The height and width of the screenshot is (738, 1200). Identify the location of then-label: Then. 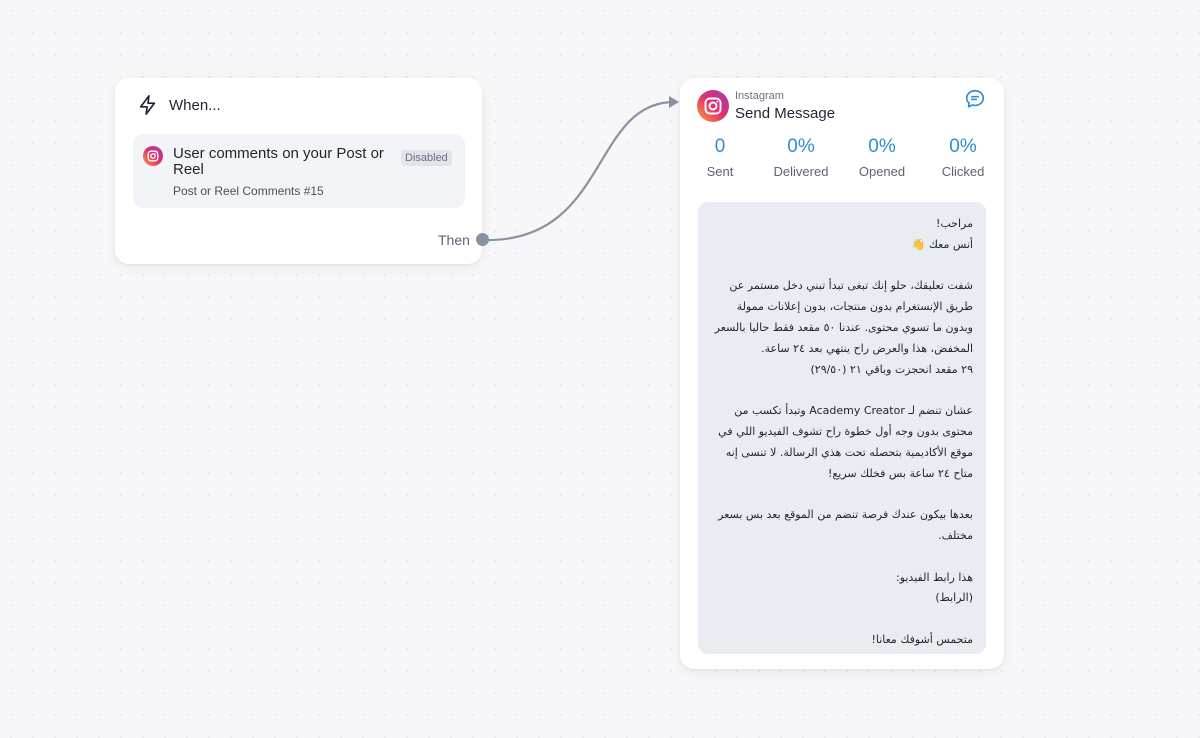
(454, 240).